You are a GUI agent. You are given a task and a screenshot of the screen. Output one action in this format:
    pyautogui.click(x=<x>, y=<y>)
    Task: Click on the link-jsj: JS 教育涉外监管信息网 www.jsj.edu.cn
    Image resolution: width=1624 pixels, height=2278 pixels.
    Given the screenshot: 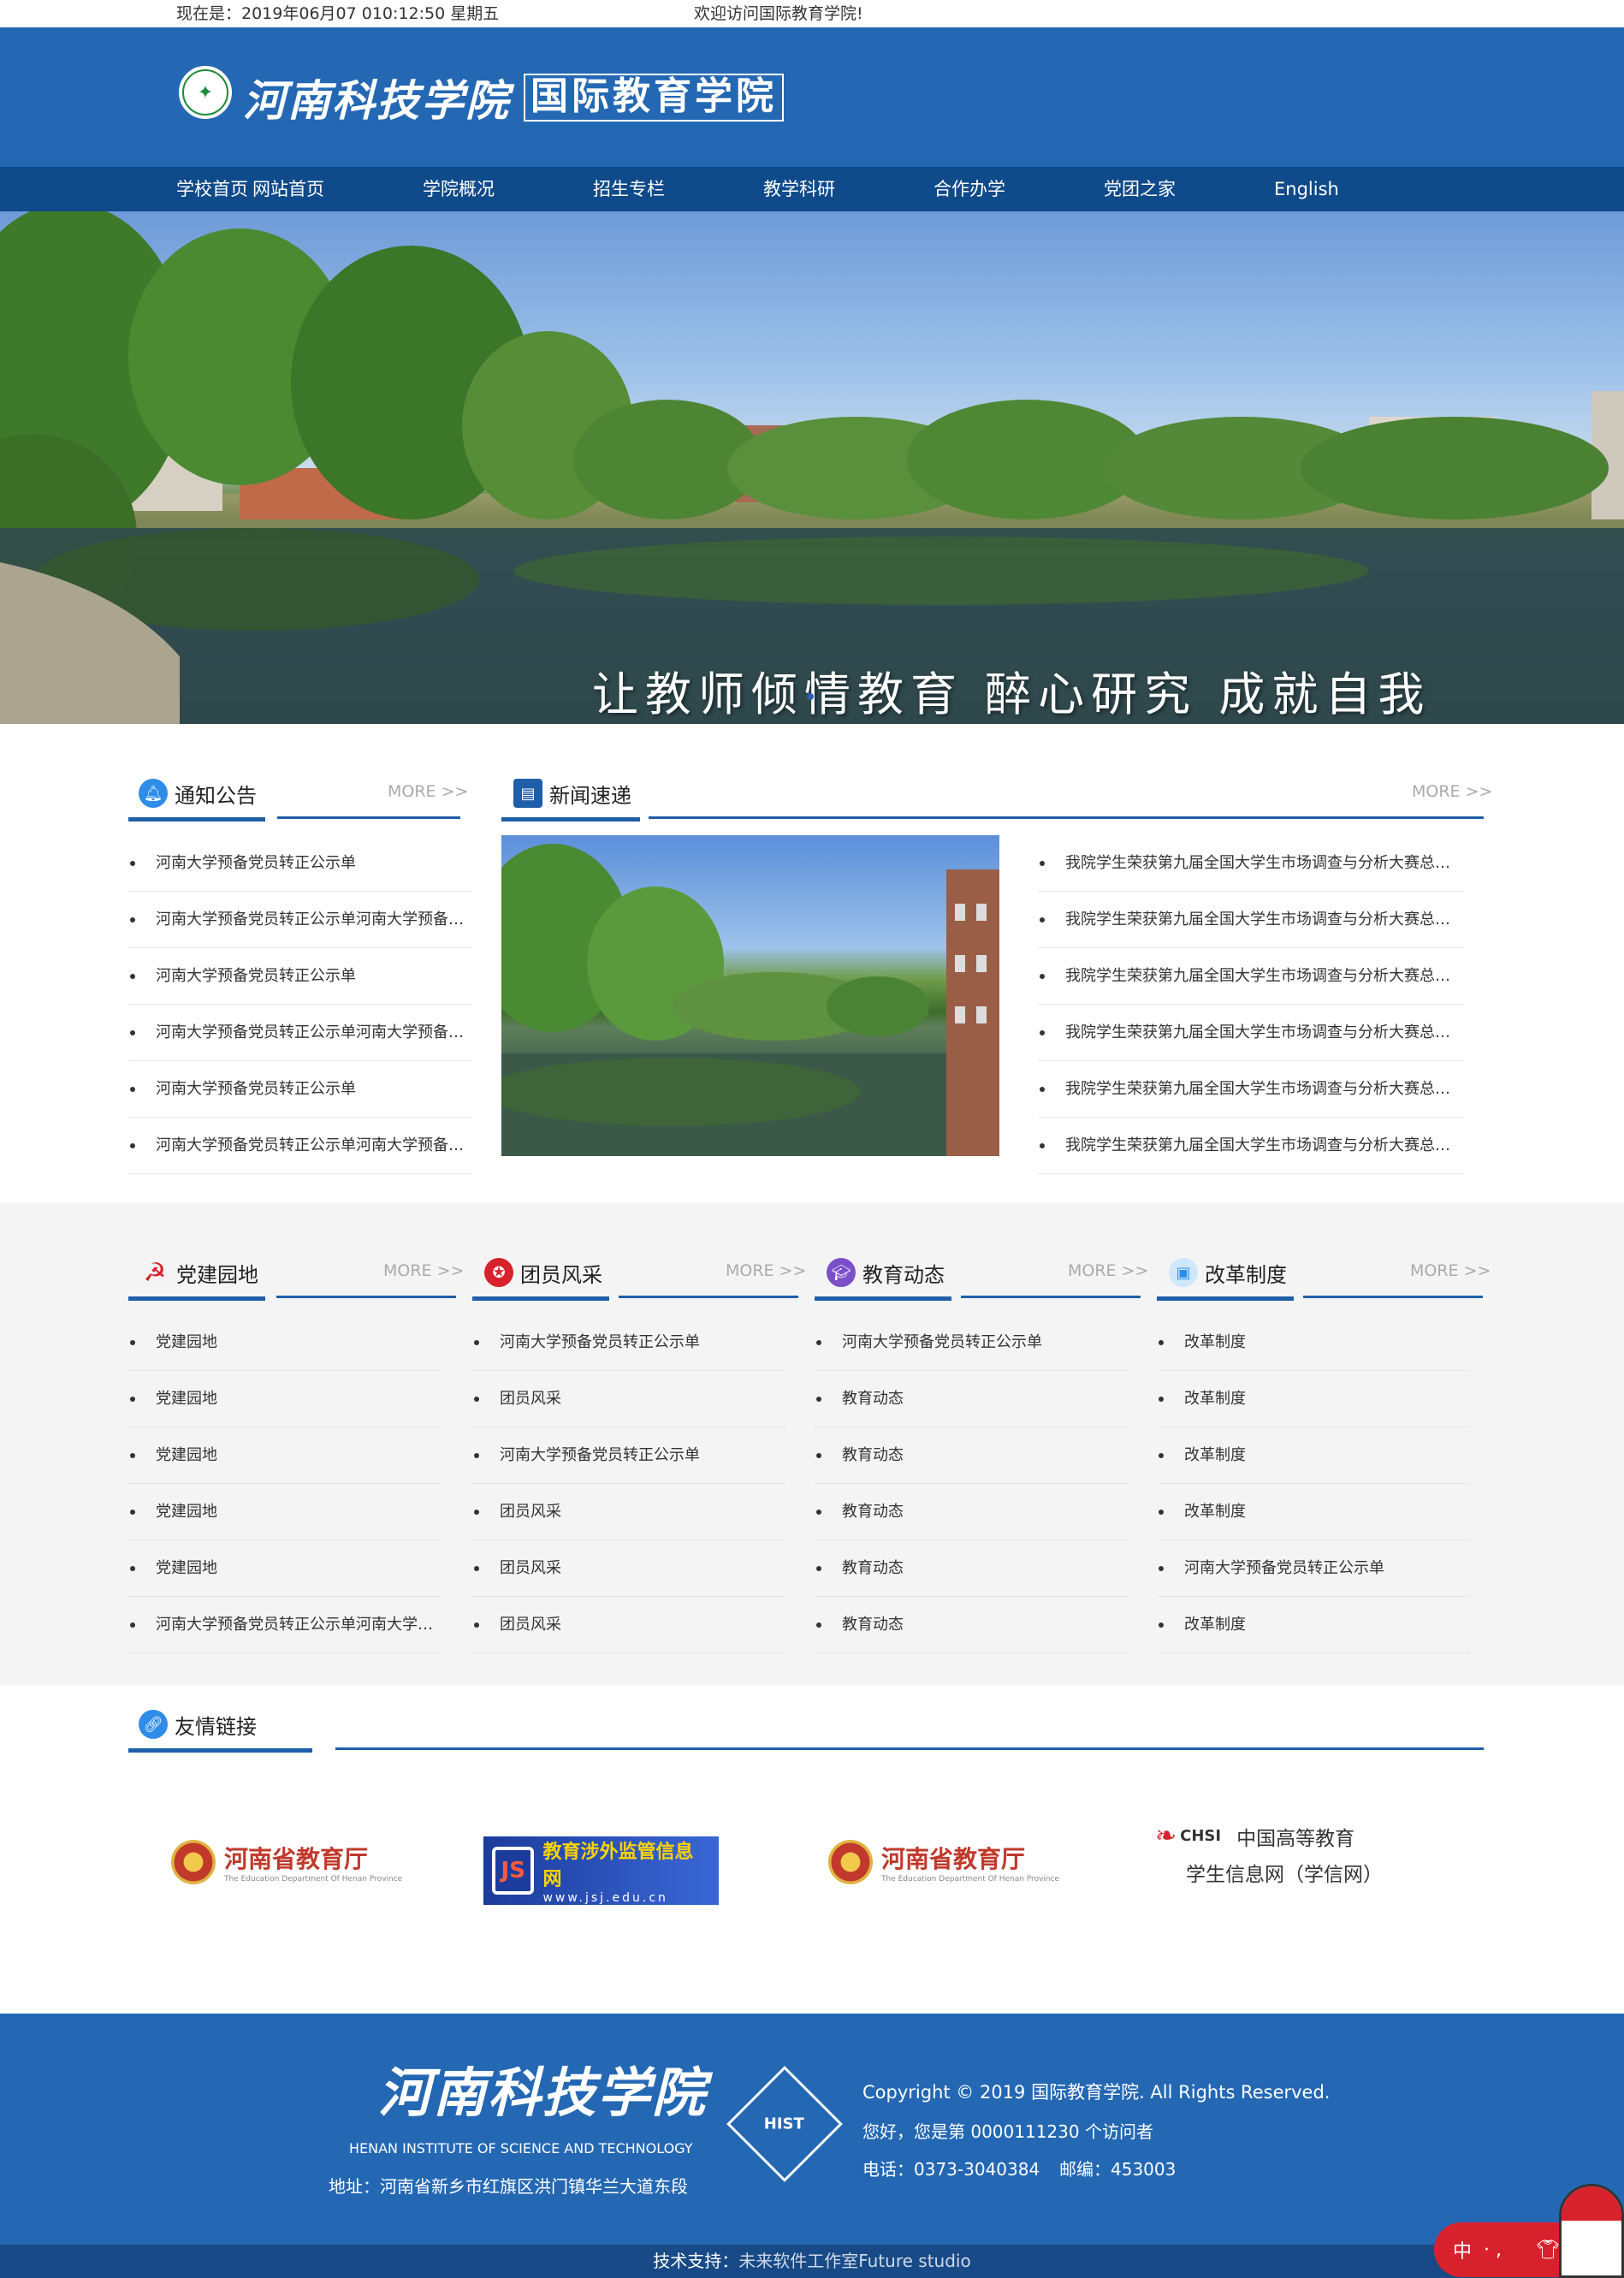 What is the action you would take?
    pyautogui.click(x=601, y=1870)
    